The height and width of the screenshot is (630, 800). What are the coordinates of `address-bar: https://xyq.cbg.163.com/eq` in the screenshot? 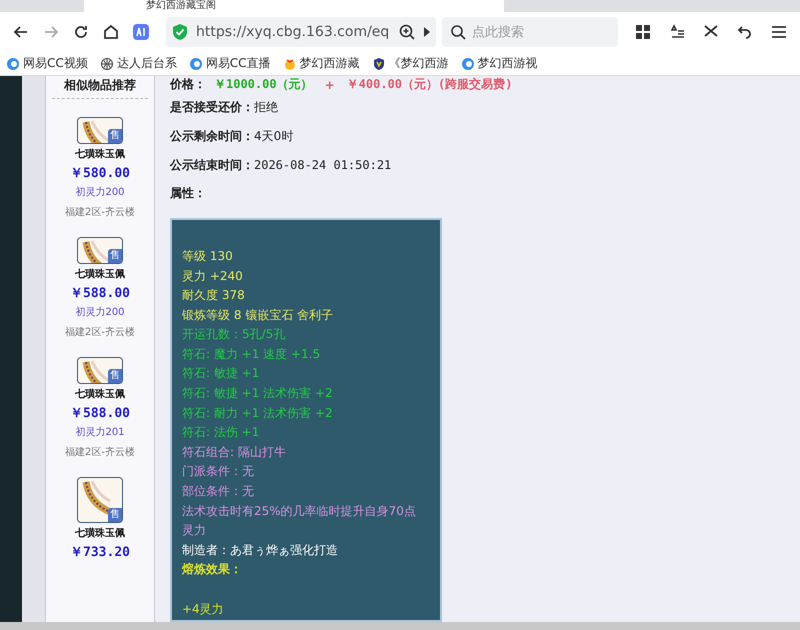 It's located at (301, 32).